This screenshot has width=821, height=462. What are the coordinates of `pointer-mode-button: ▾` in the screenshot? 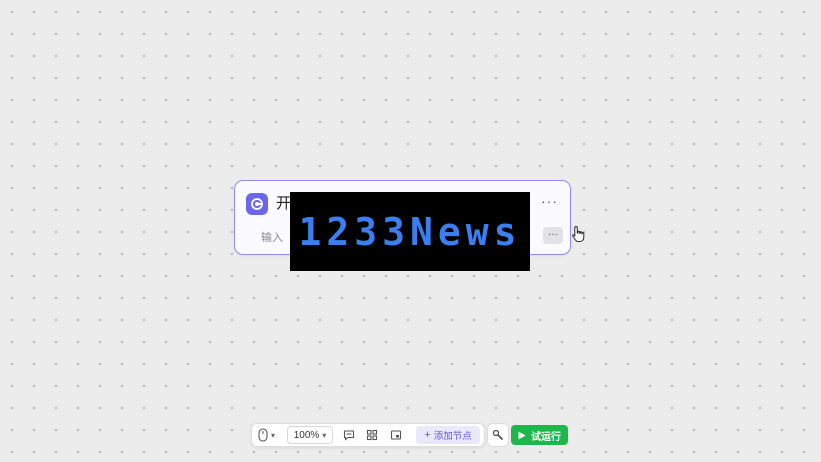 It's located at (266, 435).